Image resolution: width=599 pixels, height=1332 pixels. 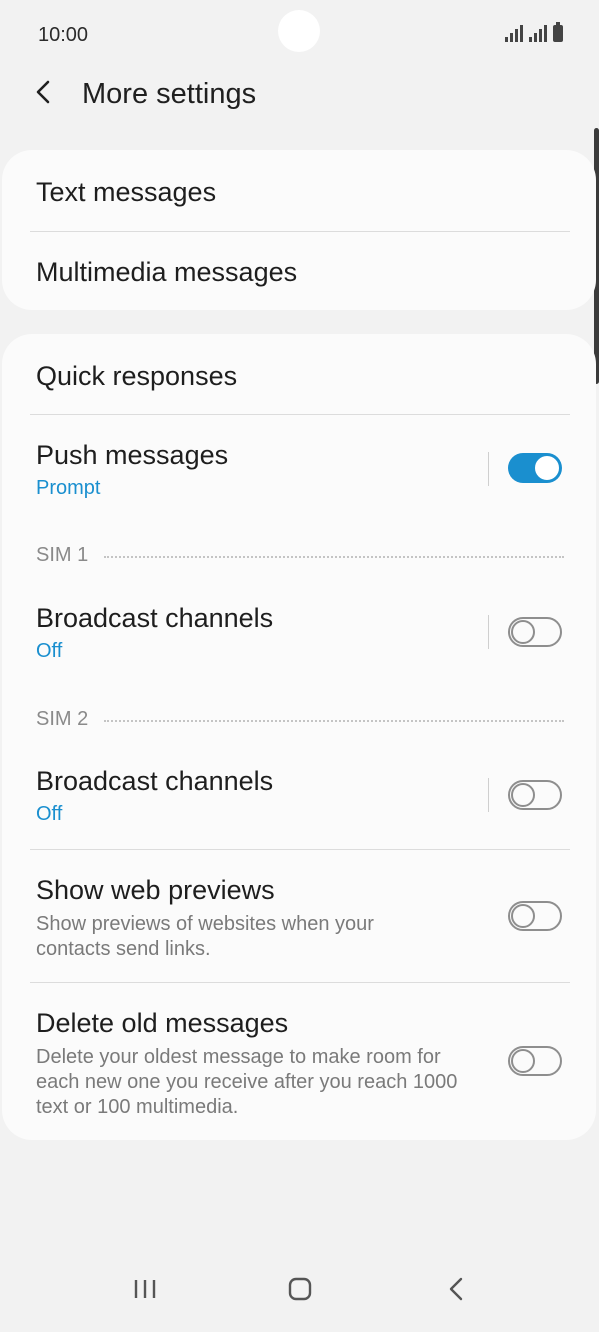 What do you see at coordinates (49, 651) in the screenshot?
I see `sim1-broadcast-status: Off` at bounding box center [49, 651].